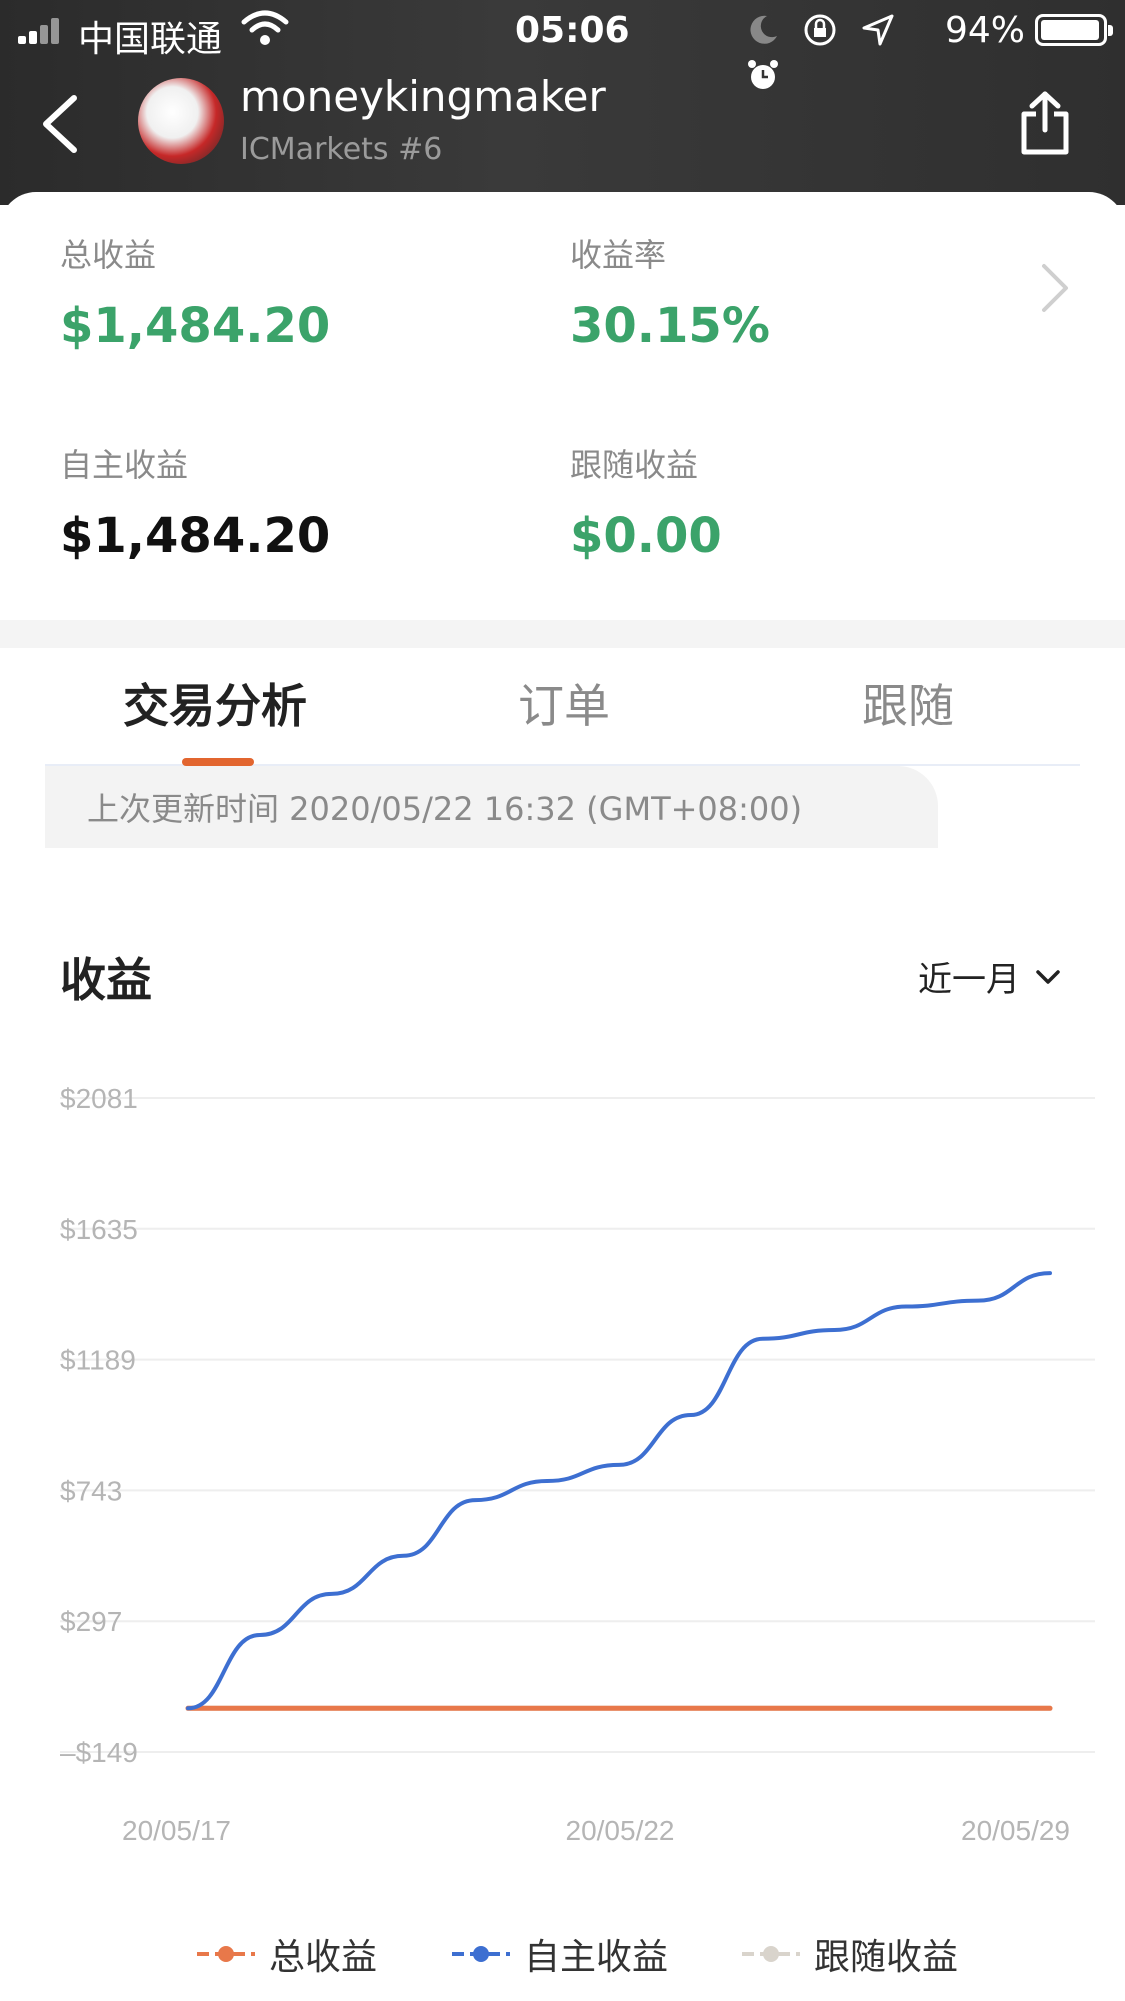  What do you see at coordinates (1074, 30) in the screenshot?
I see `battery-icon` at bounding box center [1074, 30].